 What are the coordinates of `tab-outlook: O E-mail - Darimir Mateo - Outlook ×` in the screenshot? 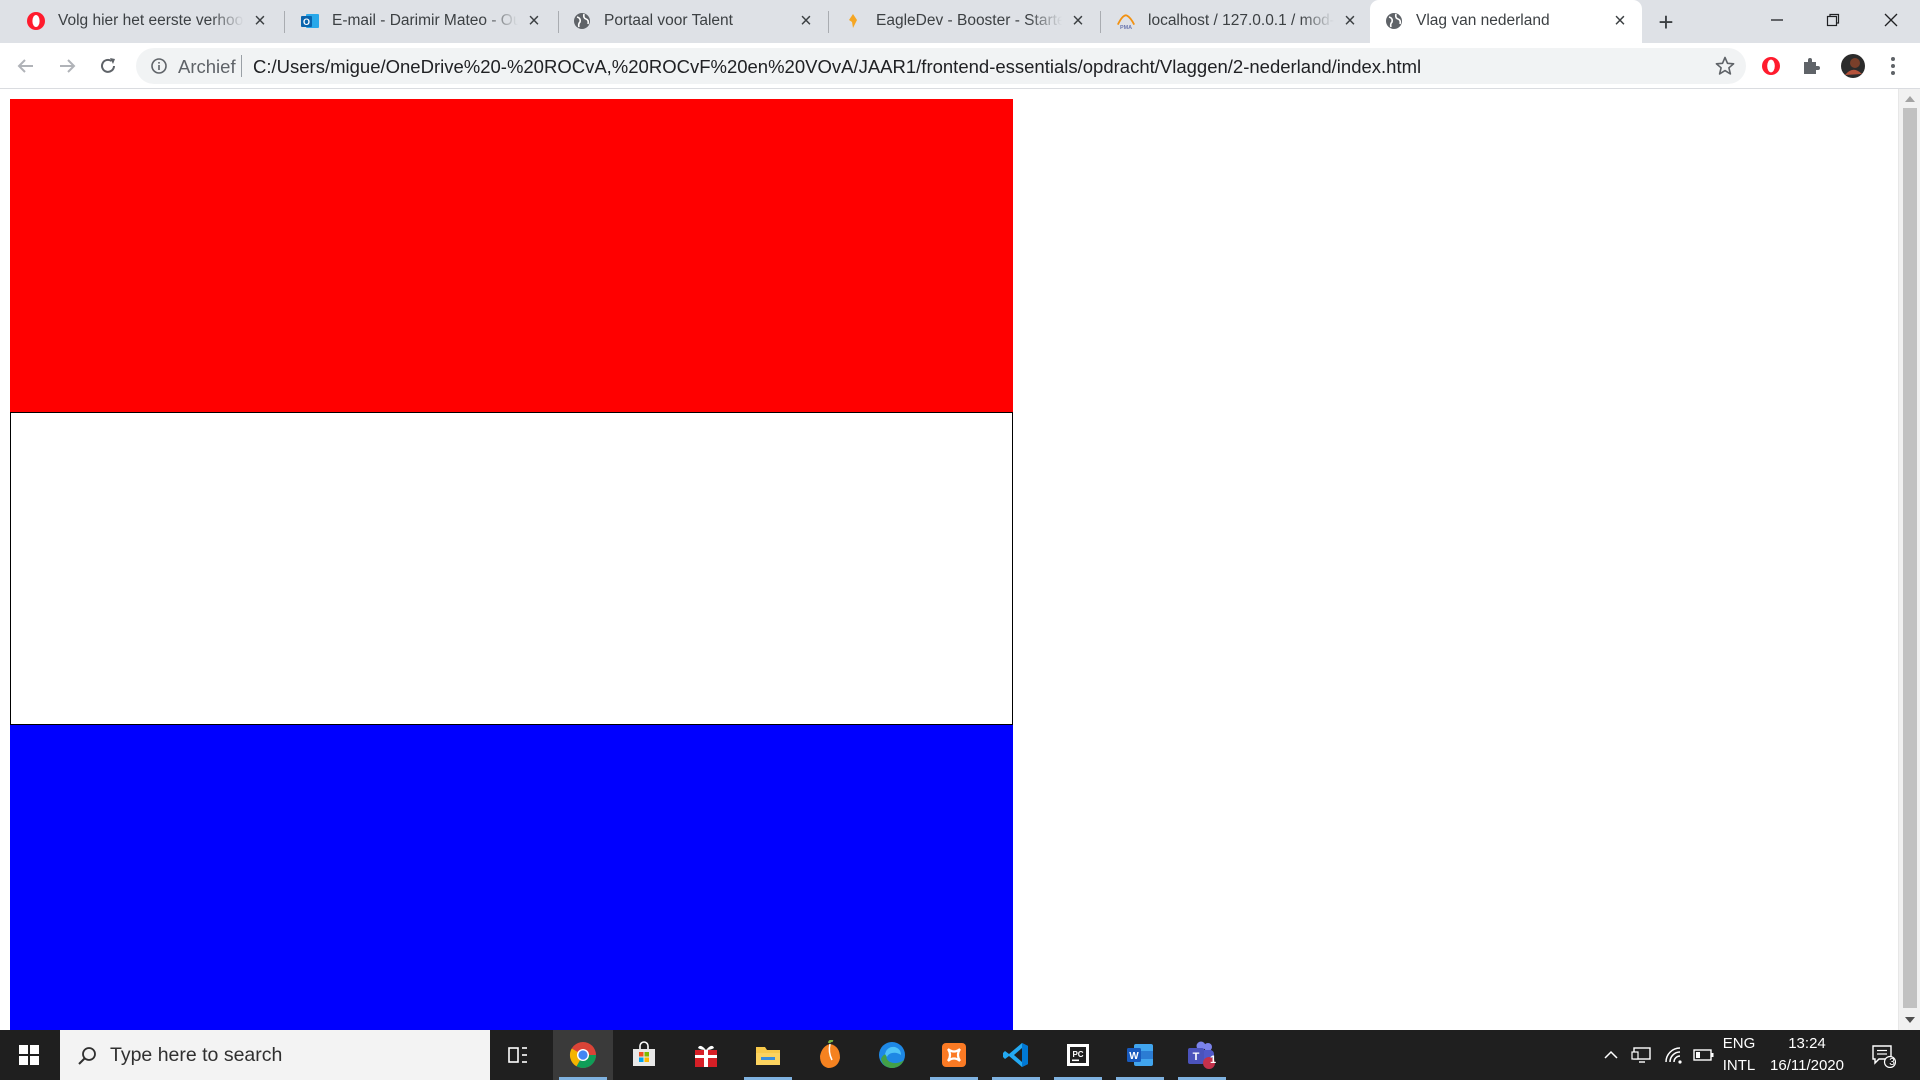 It's located at (421, 21).